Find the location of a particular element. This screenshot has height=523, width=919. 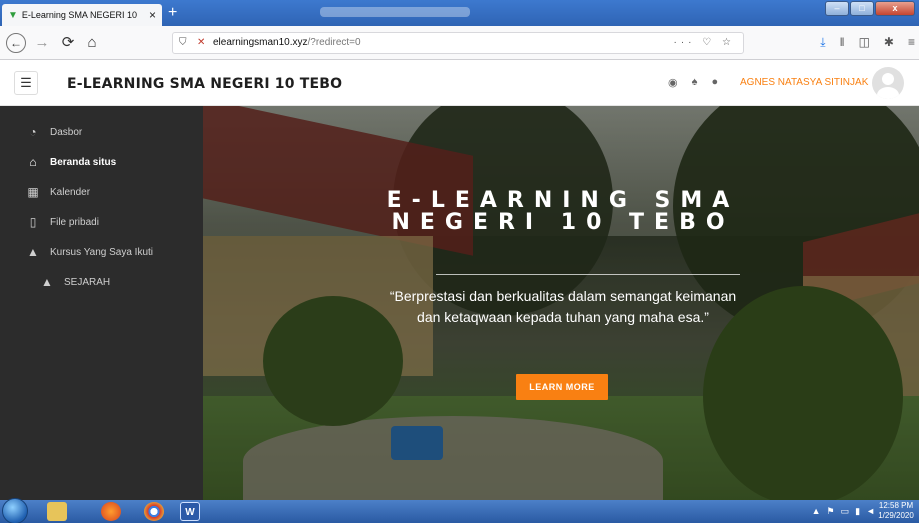

library-icon: ‖ is located at coordinates (842, 42).